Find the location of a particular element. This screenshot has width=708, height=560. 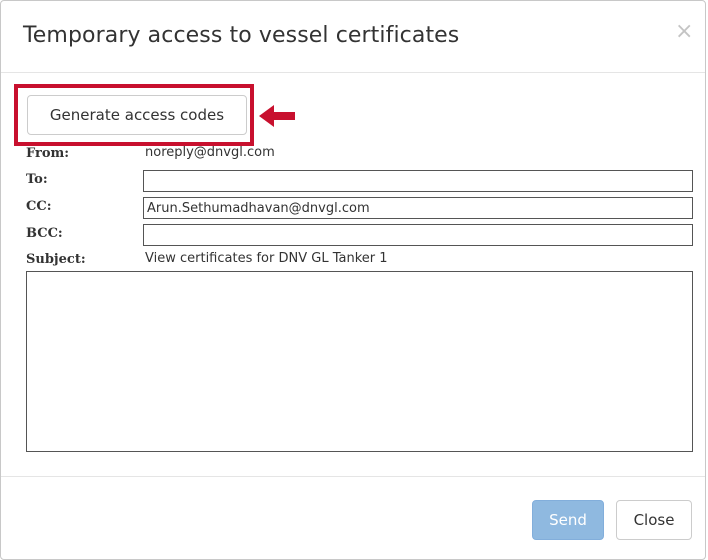

to-label: To: is located at coordinates (37, 179).